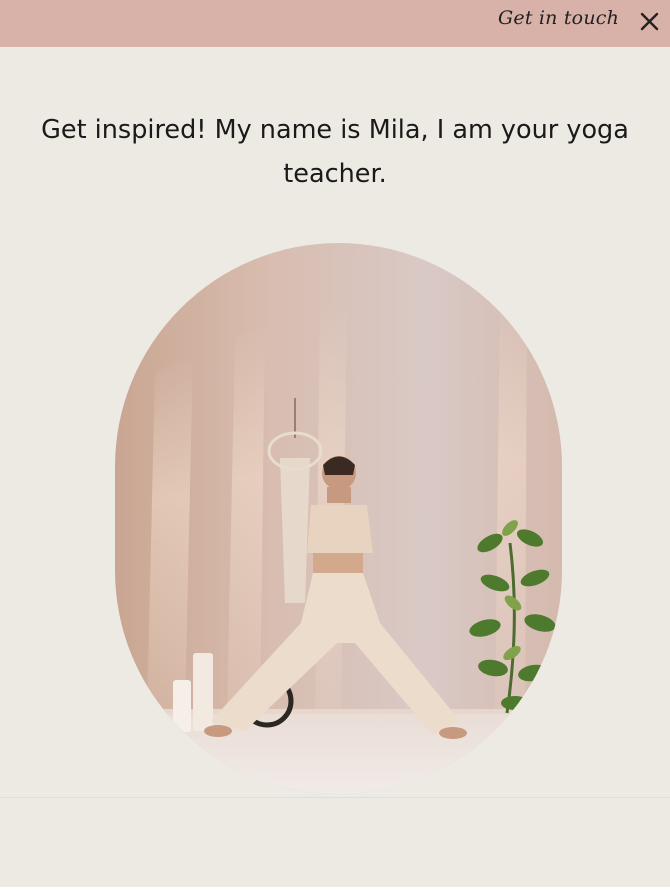 Image resolution: width=670 pixels, height=894 pixels. Describe the element at coordinates (335, 890) in the screenshot. I see `bottom-edge` at that location.